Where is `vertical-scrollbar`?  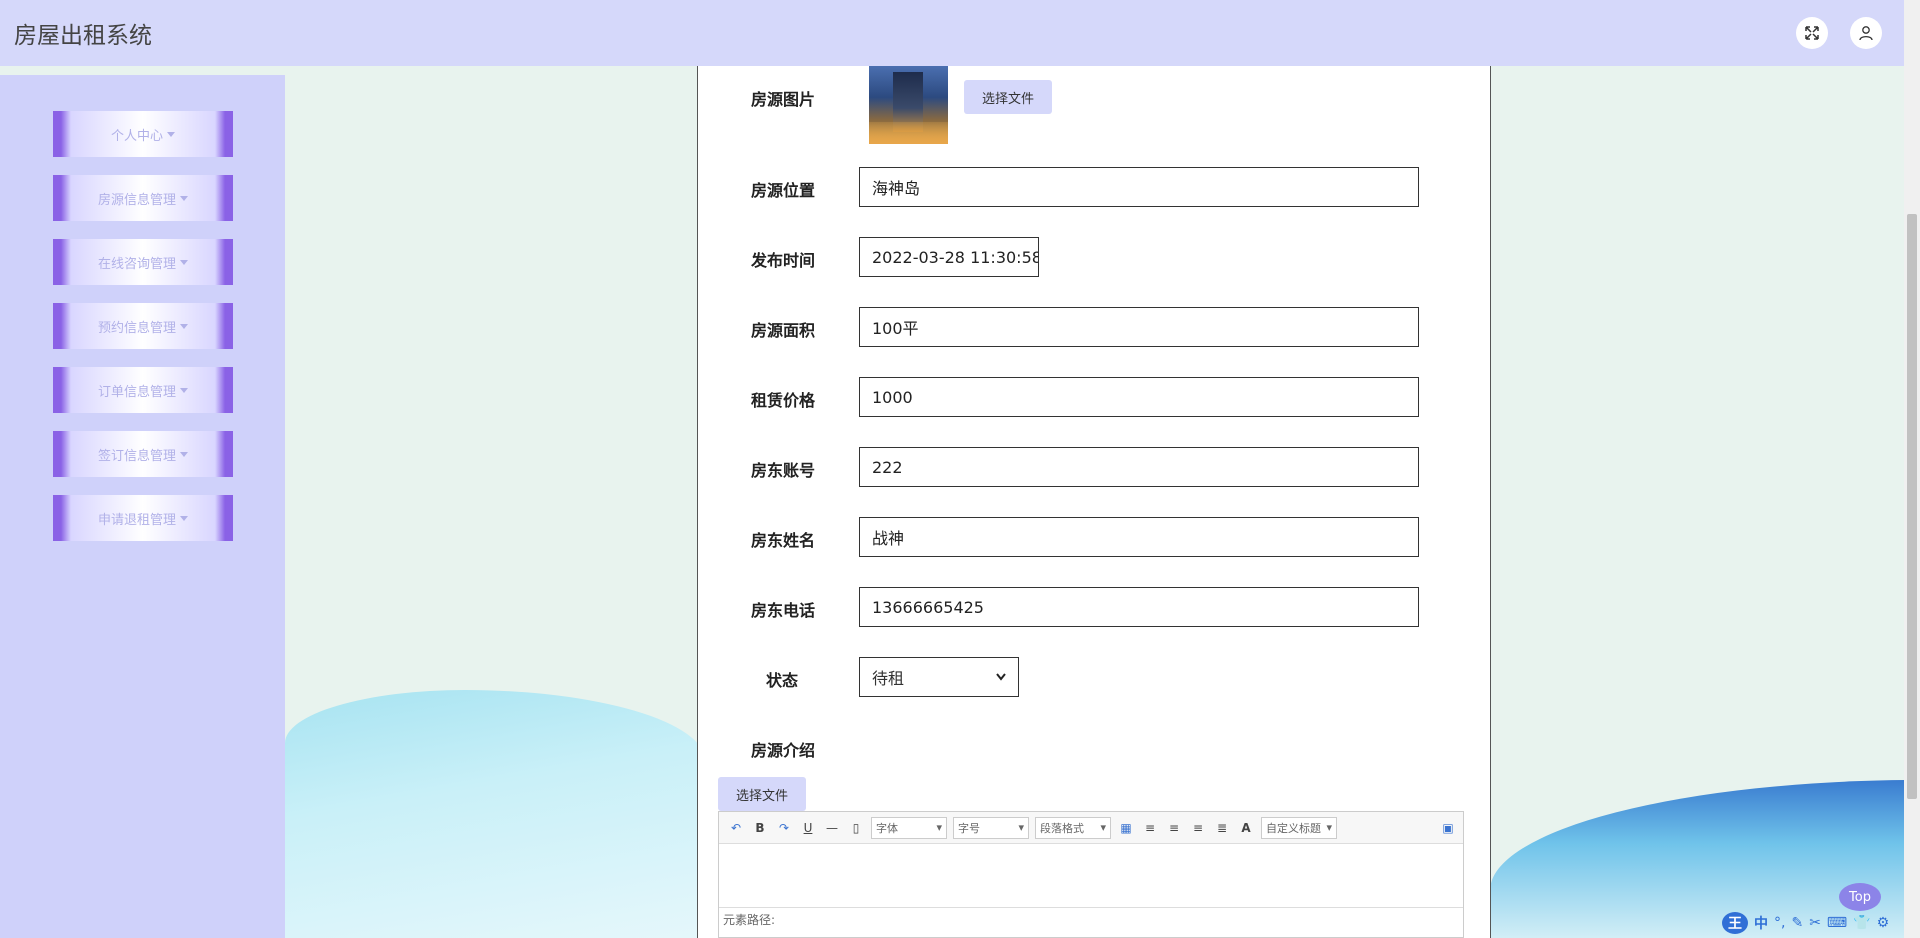
vertical-scrollbar is located at coordinates (1912, 469).